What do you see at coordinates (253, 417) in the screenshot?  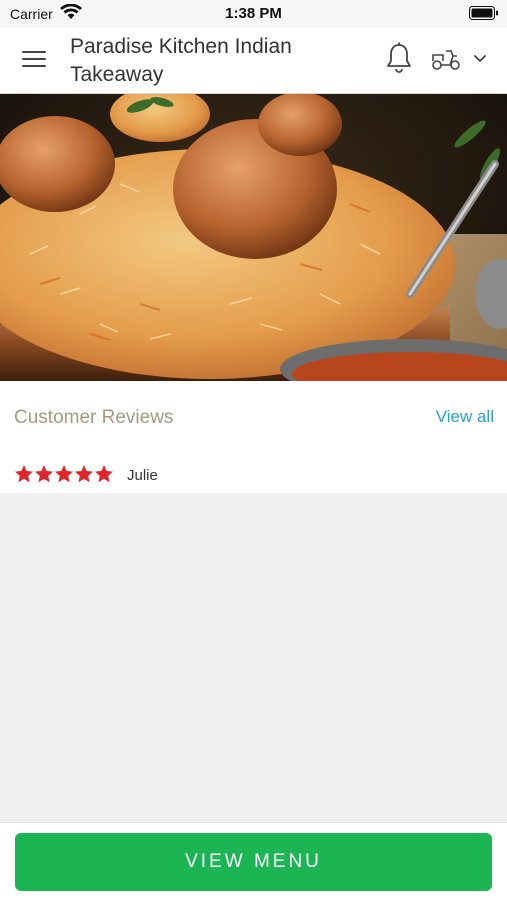 I see `reviews-section-header: Customer Reviews View all` at bounding box center [253, 417].